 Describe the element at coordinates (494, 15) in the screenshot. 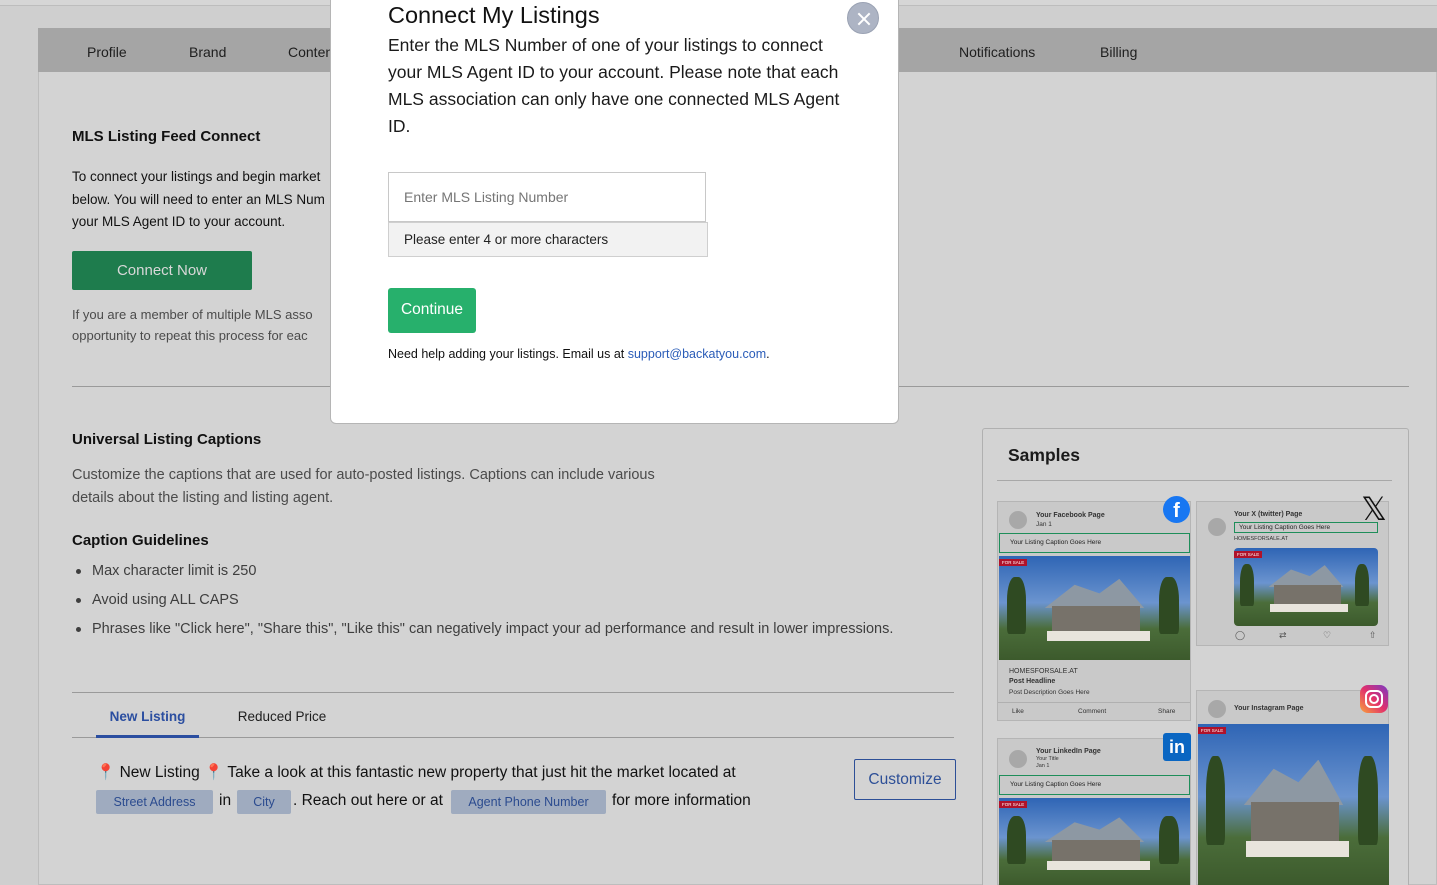

I see `modal-title: Connect My Listings` at that location.